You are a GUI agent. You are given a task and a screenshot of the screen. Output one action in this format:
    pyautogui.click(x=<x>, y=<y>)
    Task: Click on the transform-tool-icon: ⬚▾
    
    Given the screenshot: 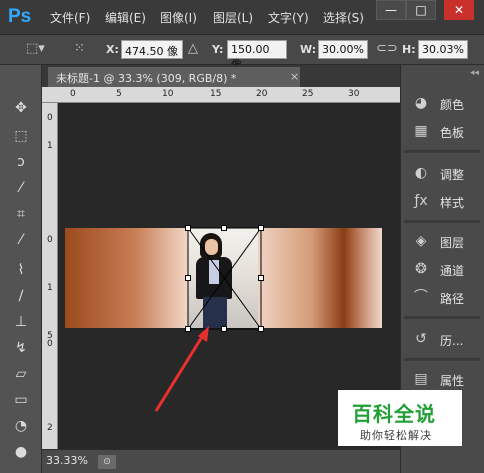 What is the action you would take?
    pyautogui.click(x=35, y=48)
    